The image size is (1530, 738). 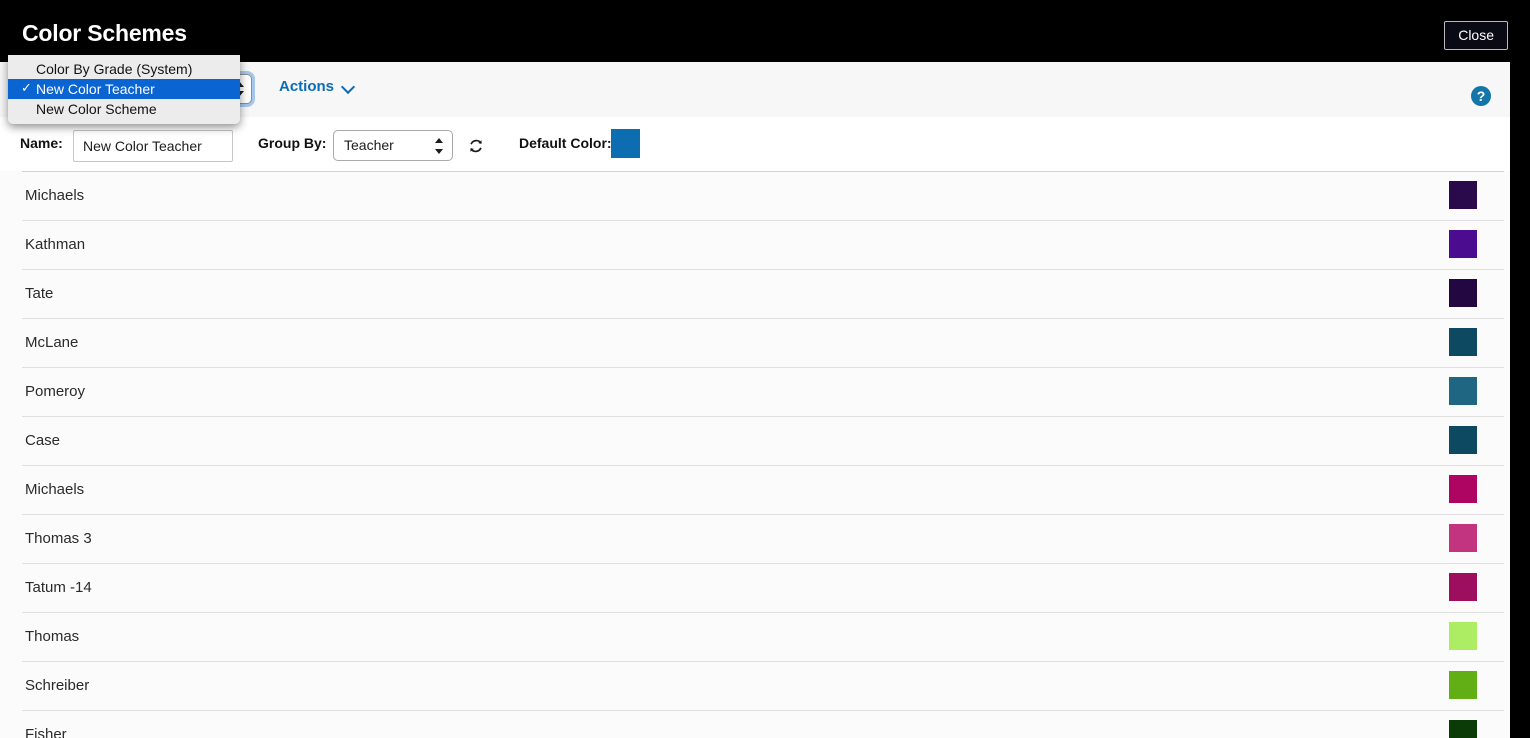 I want to click on refresh-icon, so click(x=476, y=146).